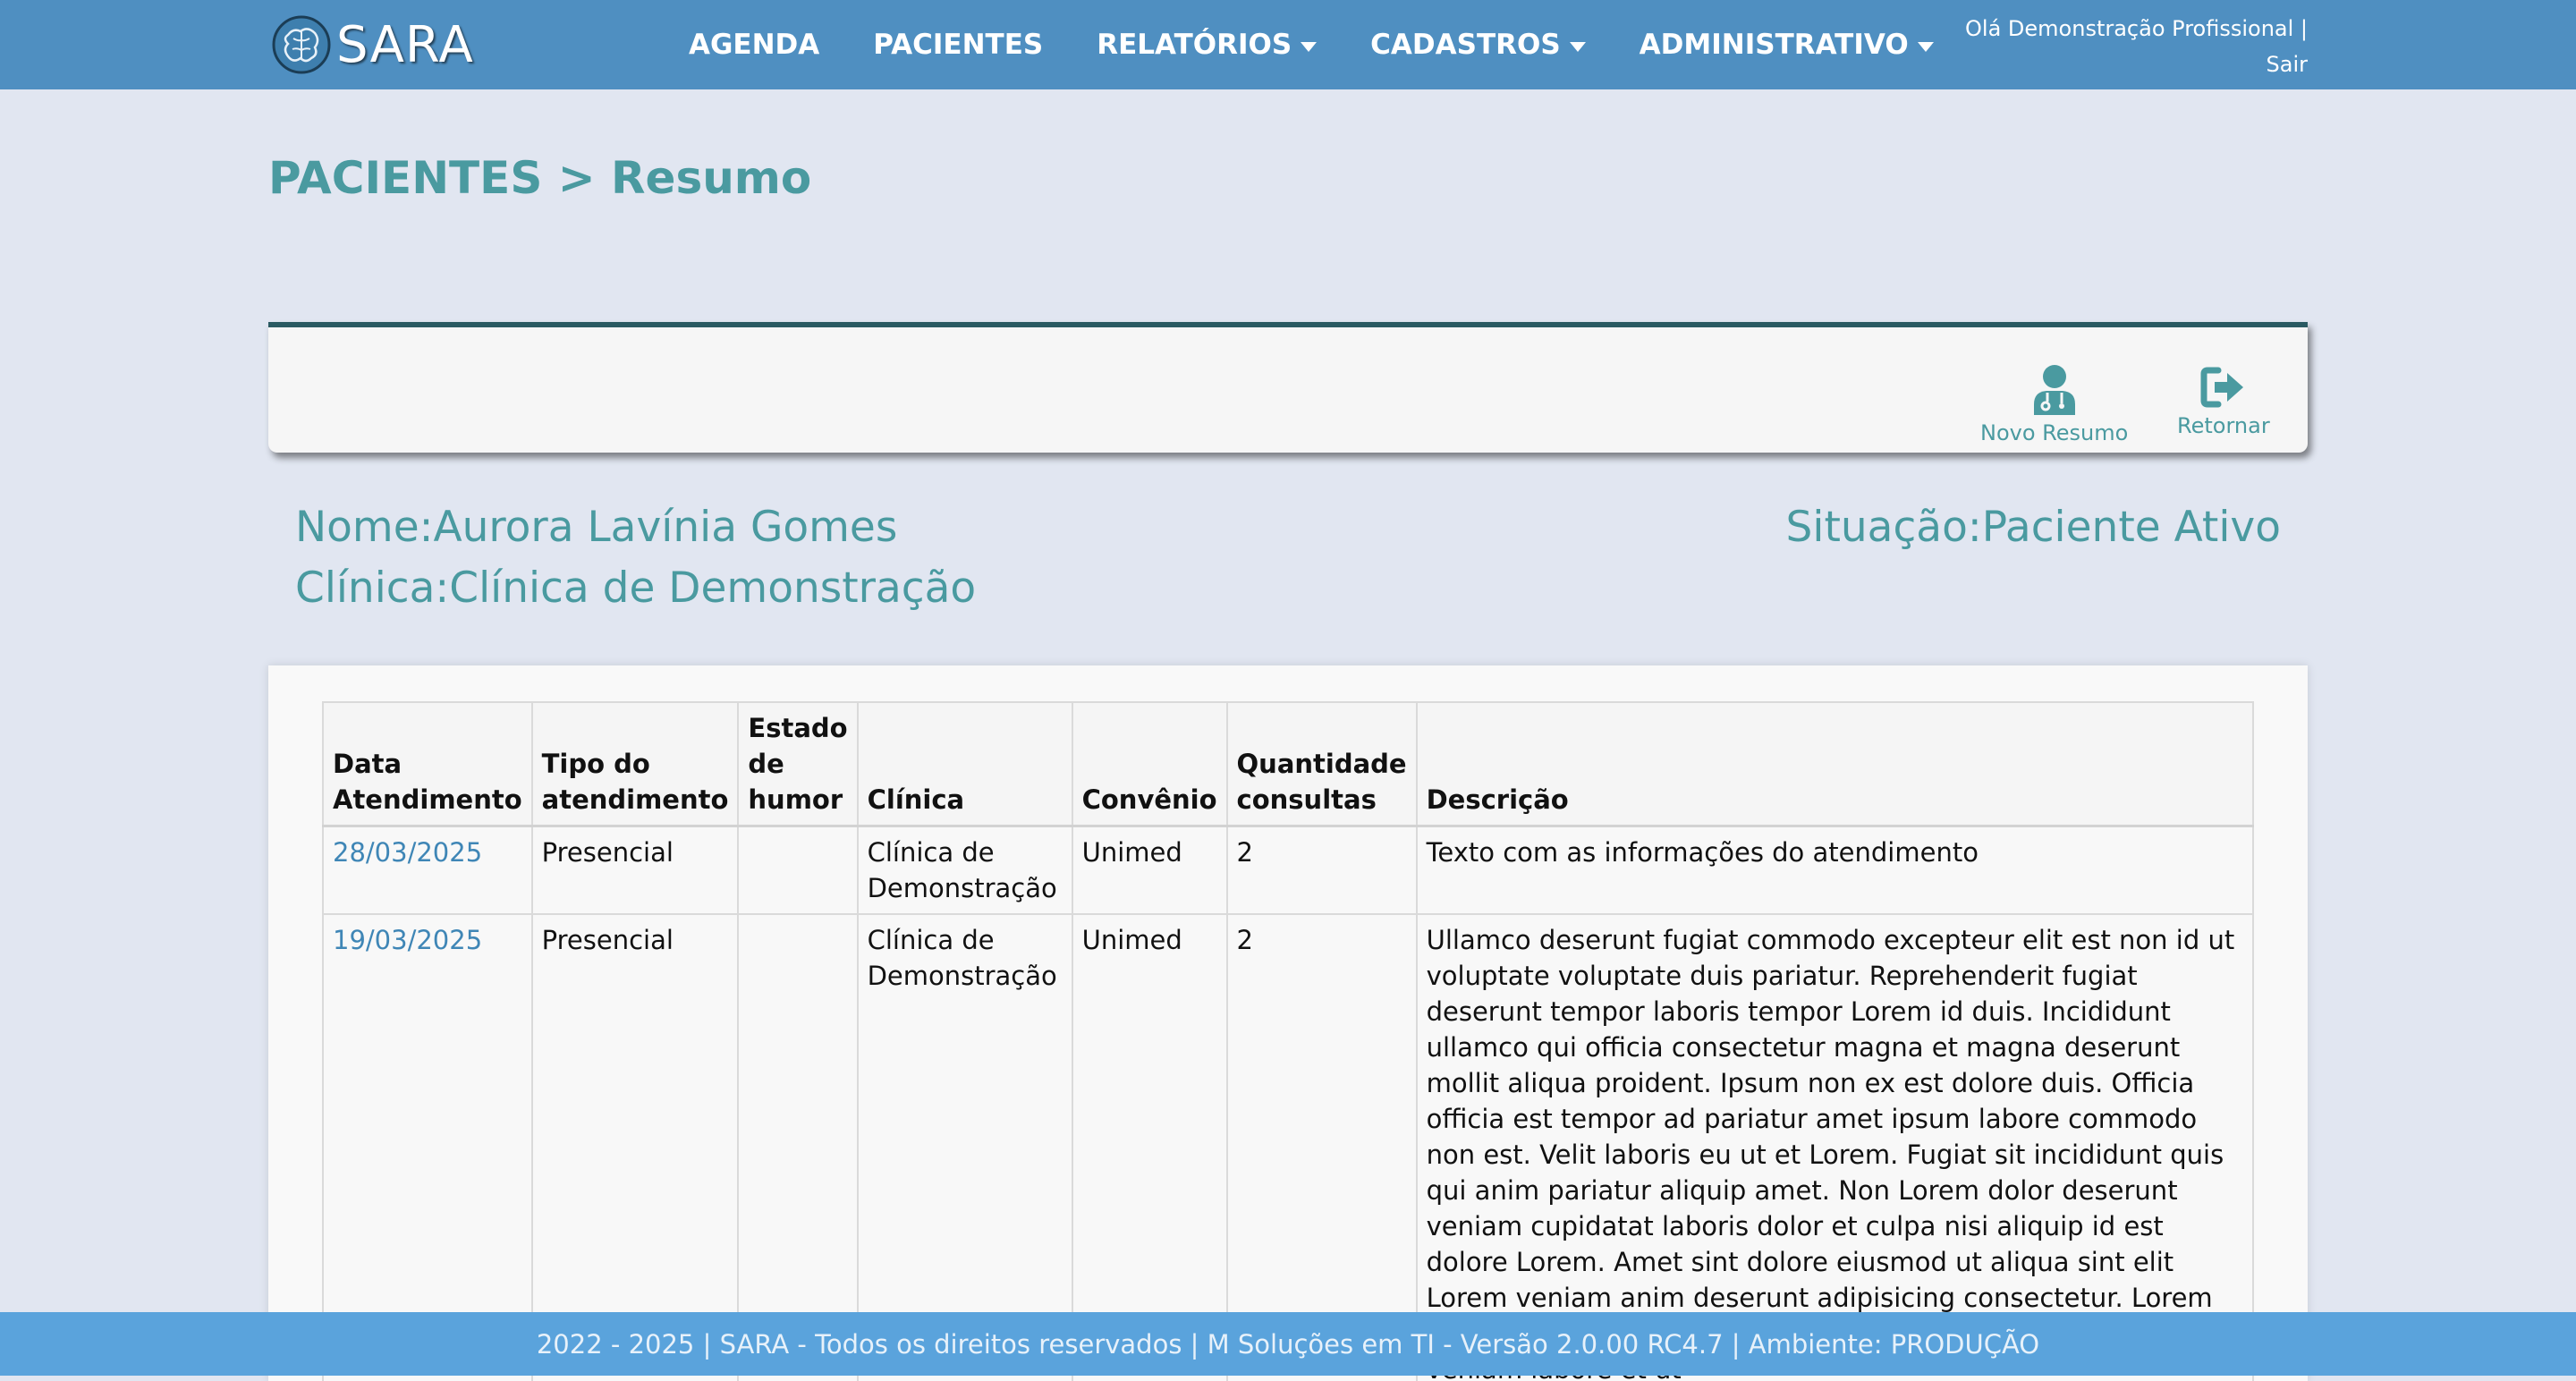 This screenshot has height=1381, width=2576. Describe the element at coordinates (2221, 387) in the screenshot. I see `sign-out-icon` at that location.